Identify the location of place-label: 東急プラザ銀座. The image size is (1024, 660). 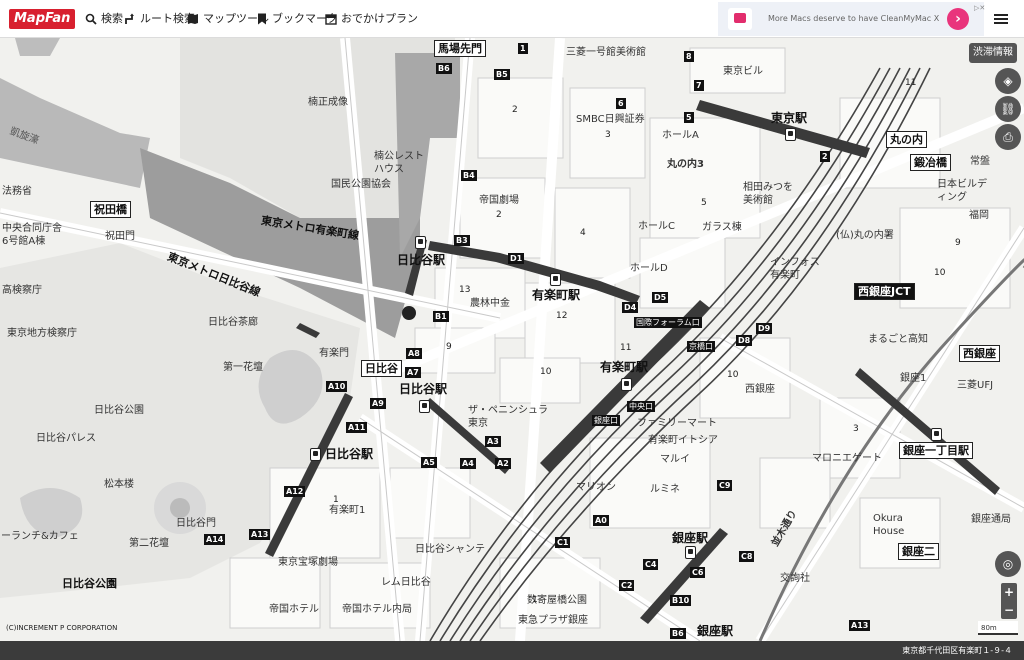
(553, 621).